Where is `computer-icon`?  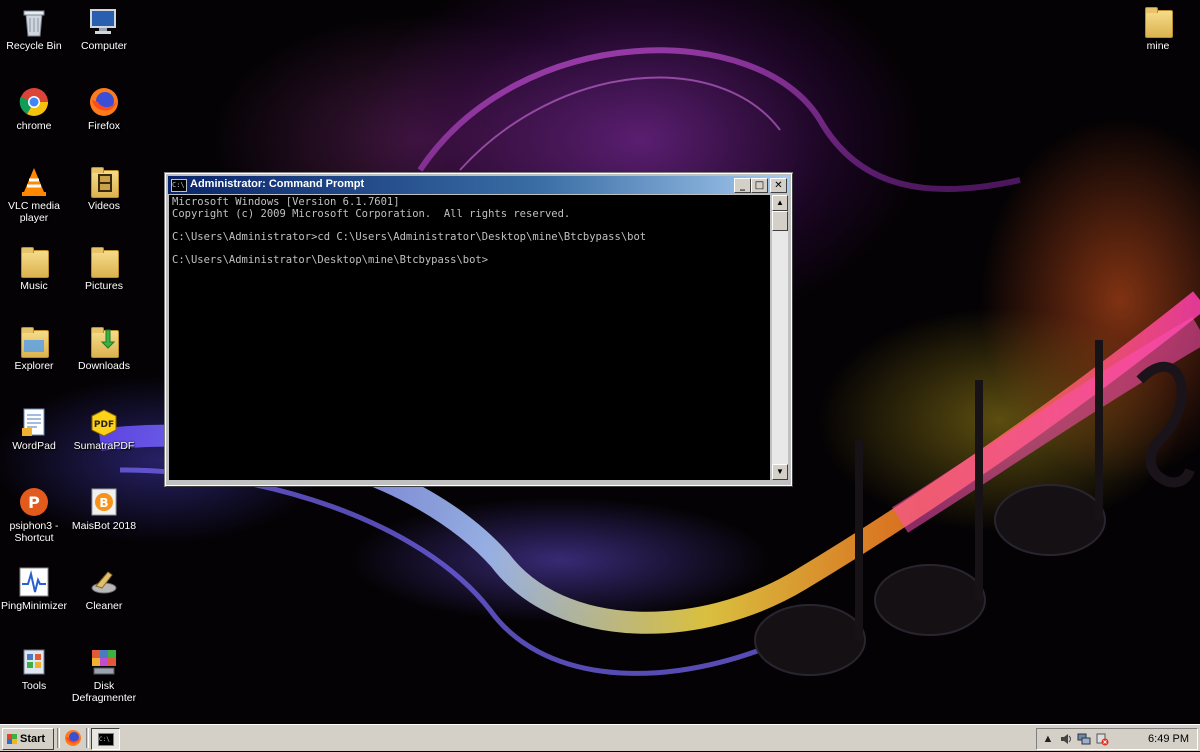
computer-icon is located at coordinates (104, 22).